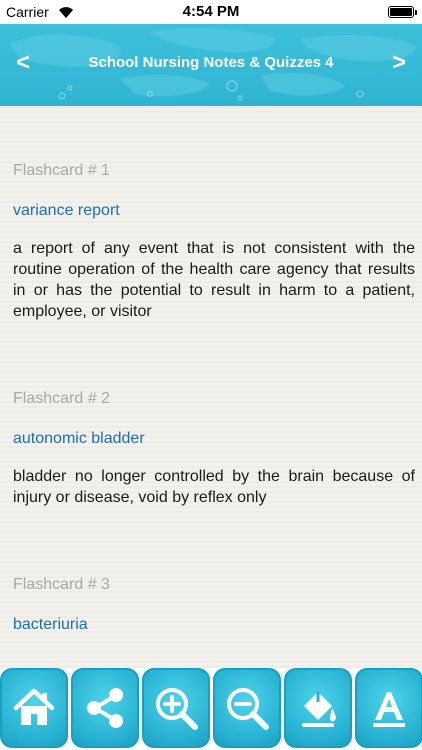  I want to click on share-icon, so click(105, 708).